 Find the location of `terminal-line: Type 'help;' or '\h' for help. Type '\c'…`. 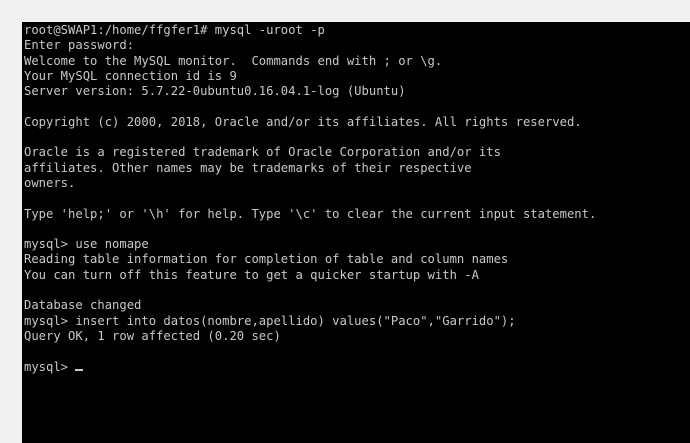

terminal-line: Type 'help;' or '\h' for help. Type '\c'… is located at coordinates (310, 213).